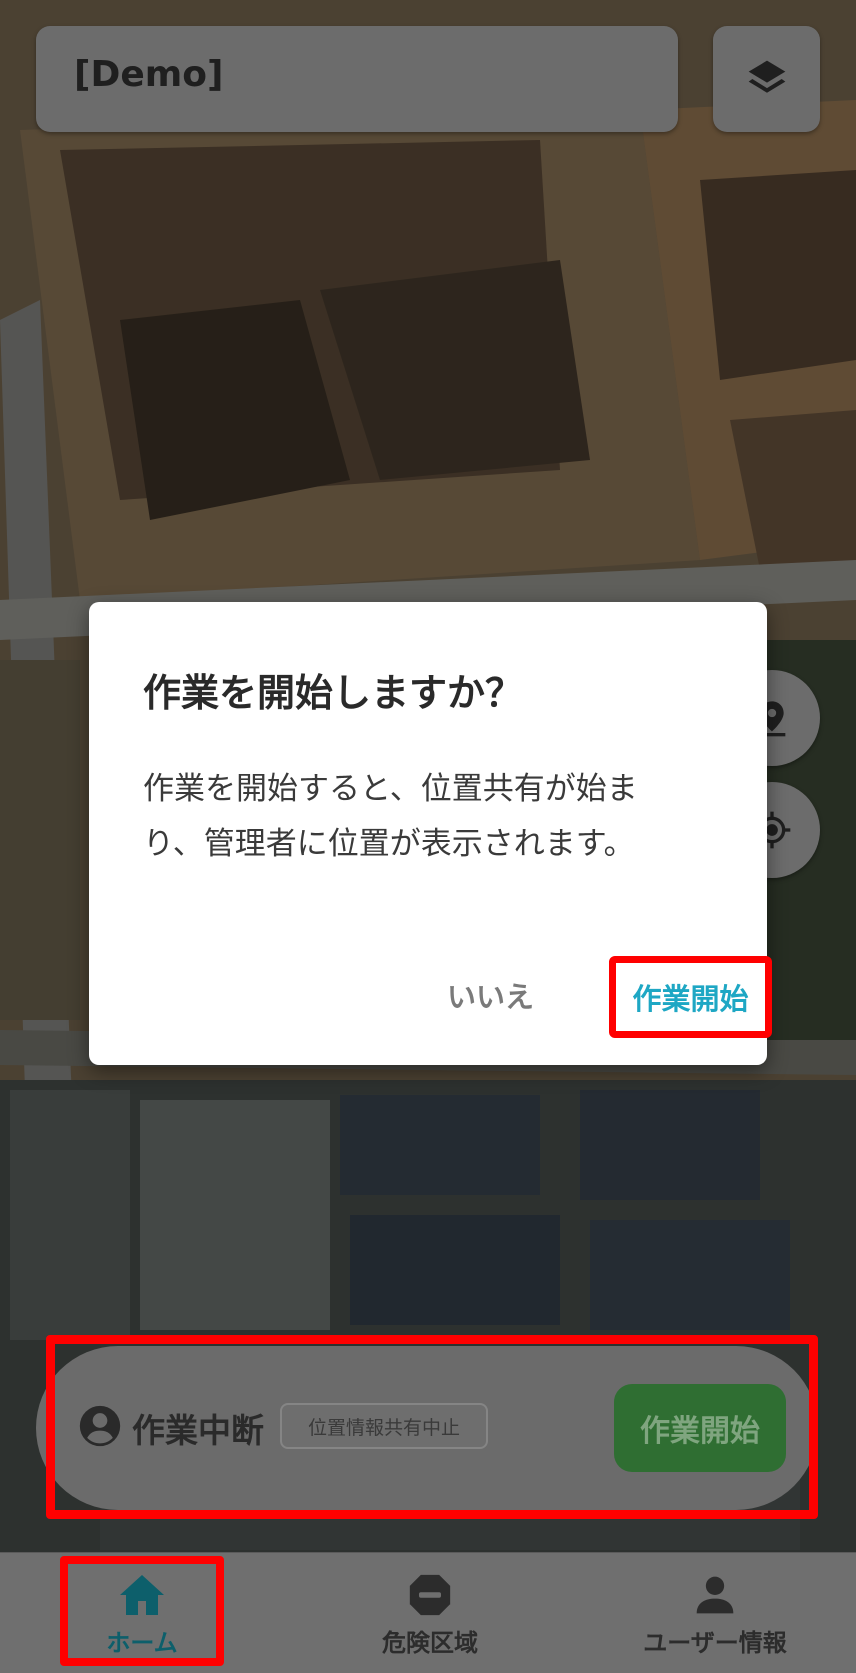 The image size is (856, 1673). I want to click on person-icon, so click(715, 1595).